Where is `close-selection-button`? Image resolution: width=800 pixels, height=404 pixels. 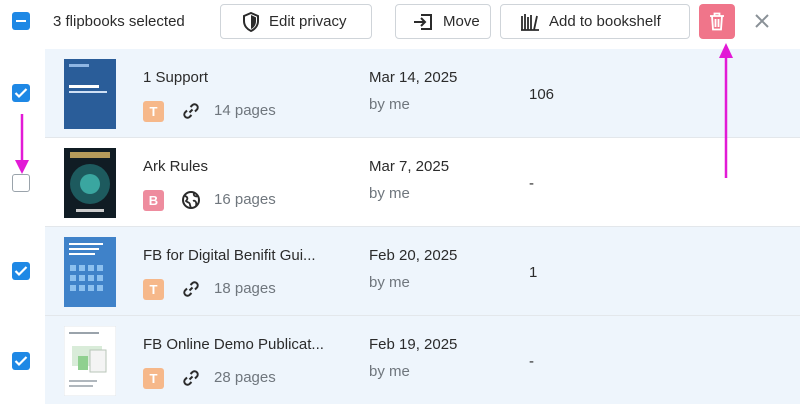 close-selection-button is located at coordinates (762, 21).